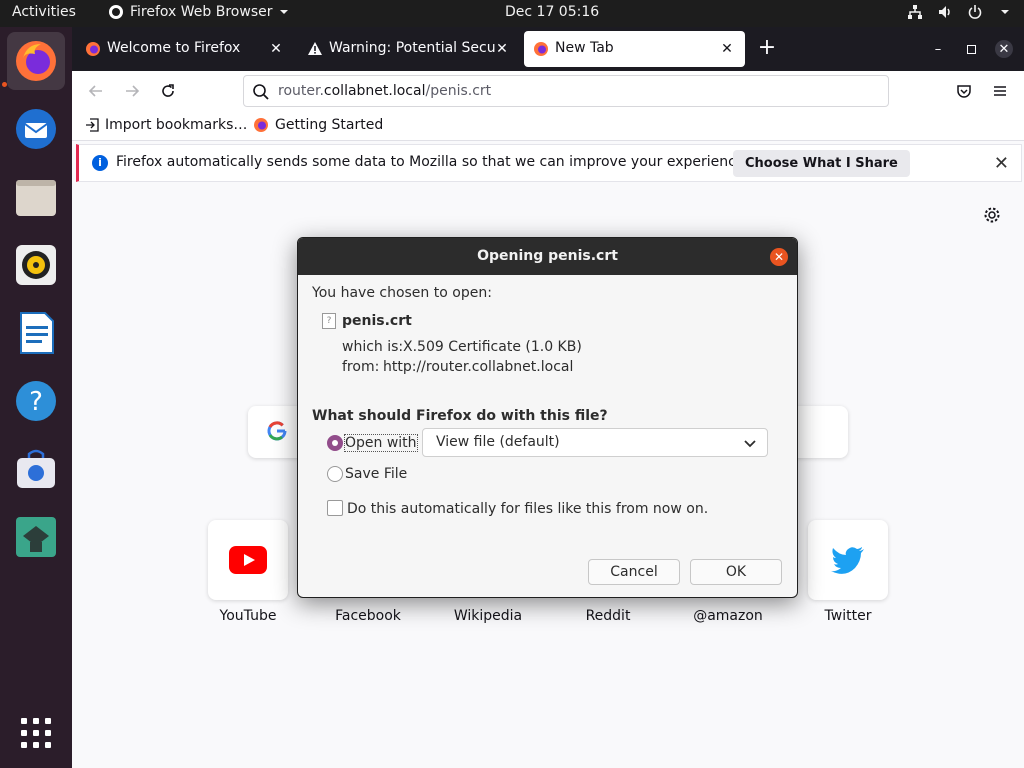  I want to click on new-tab-button: +, so click(767, 49).